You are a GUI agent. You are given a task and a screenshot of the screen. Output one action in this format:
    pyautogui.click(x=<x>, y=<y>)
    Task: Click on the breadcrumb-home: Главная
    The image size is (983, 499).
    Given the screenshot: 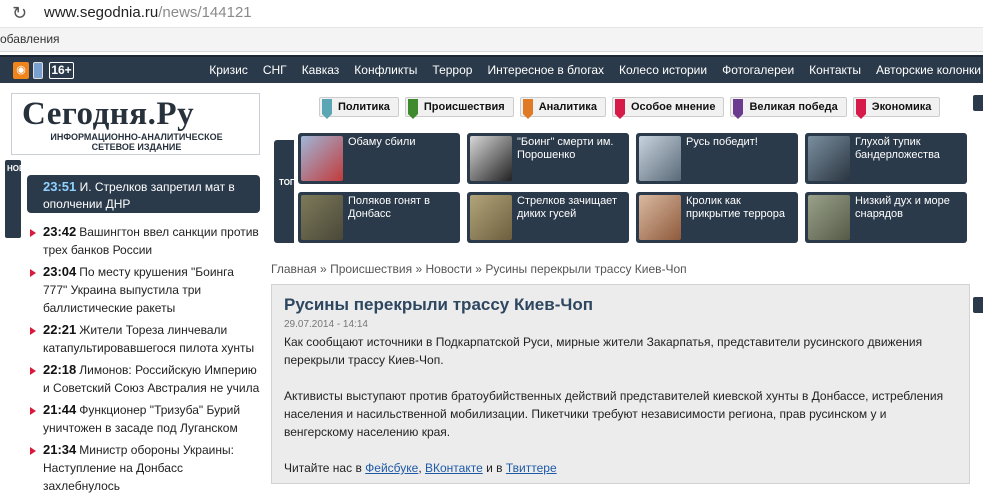 What is the action you would take?
    pyautogui.click(x=294, y=269)
    